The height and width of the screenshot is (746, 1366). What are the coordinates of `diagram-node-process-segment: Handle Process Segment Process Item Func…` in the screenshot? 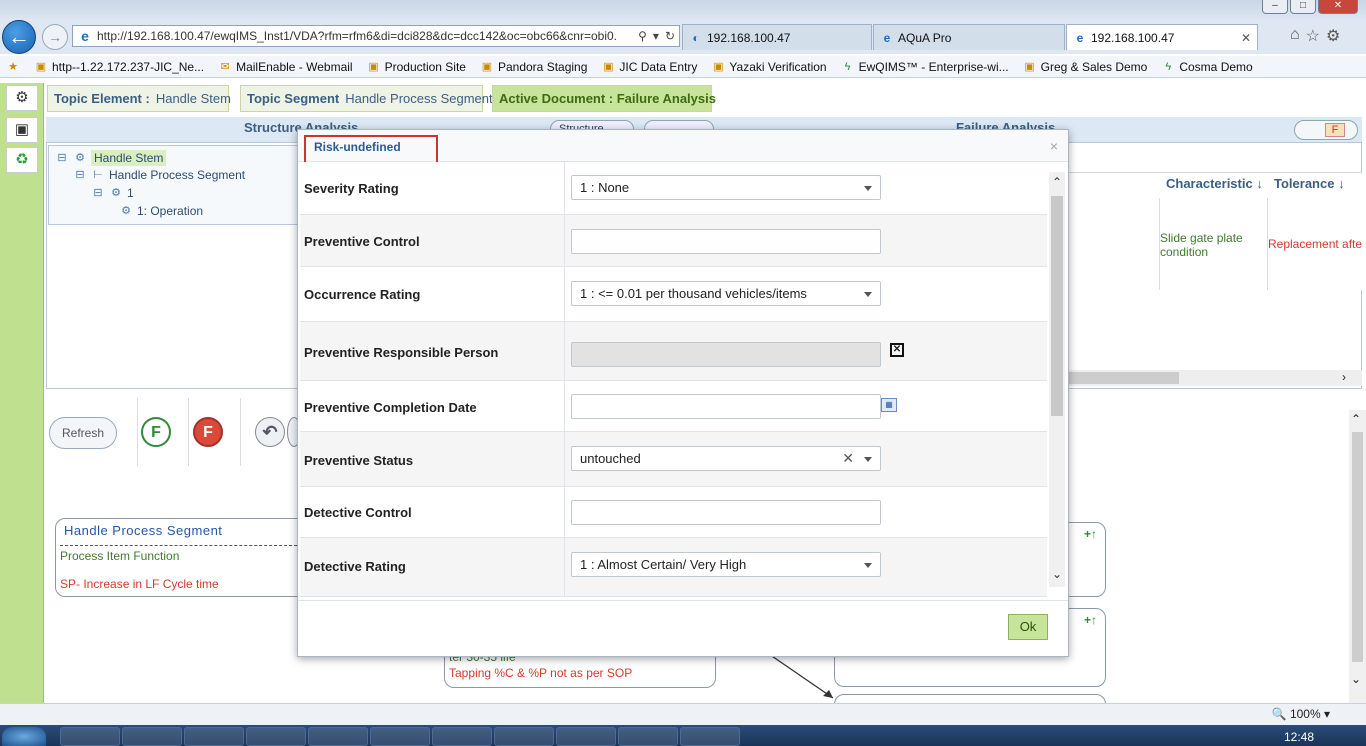 It's located at (181, 557).